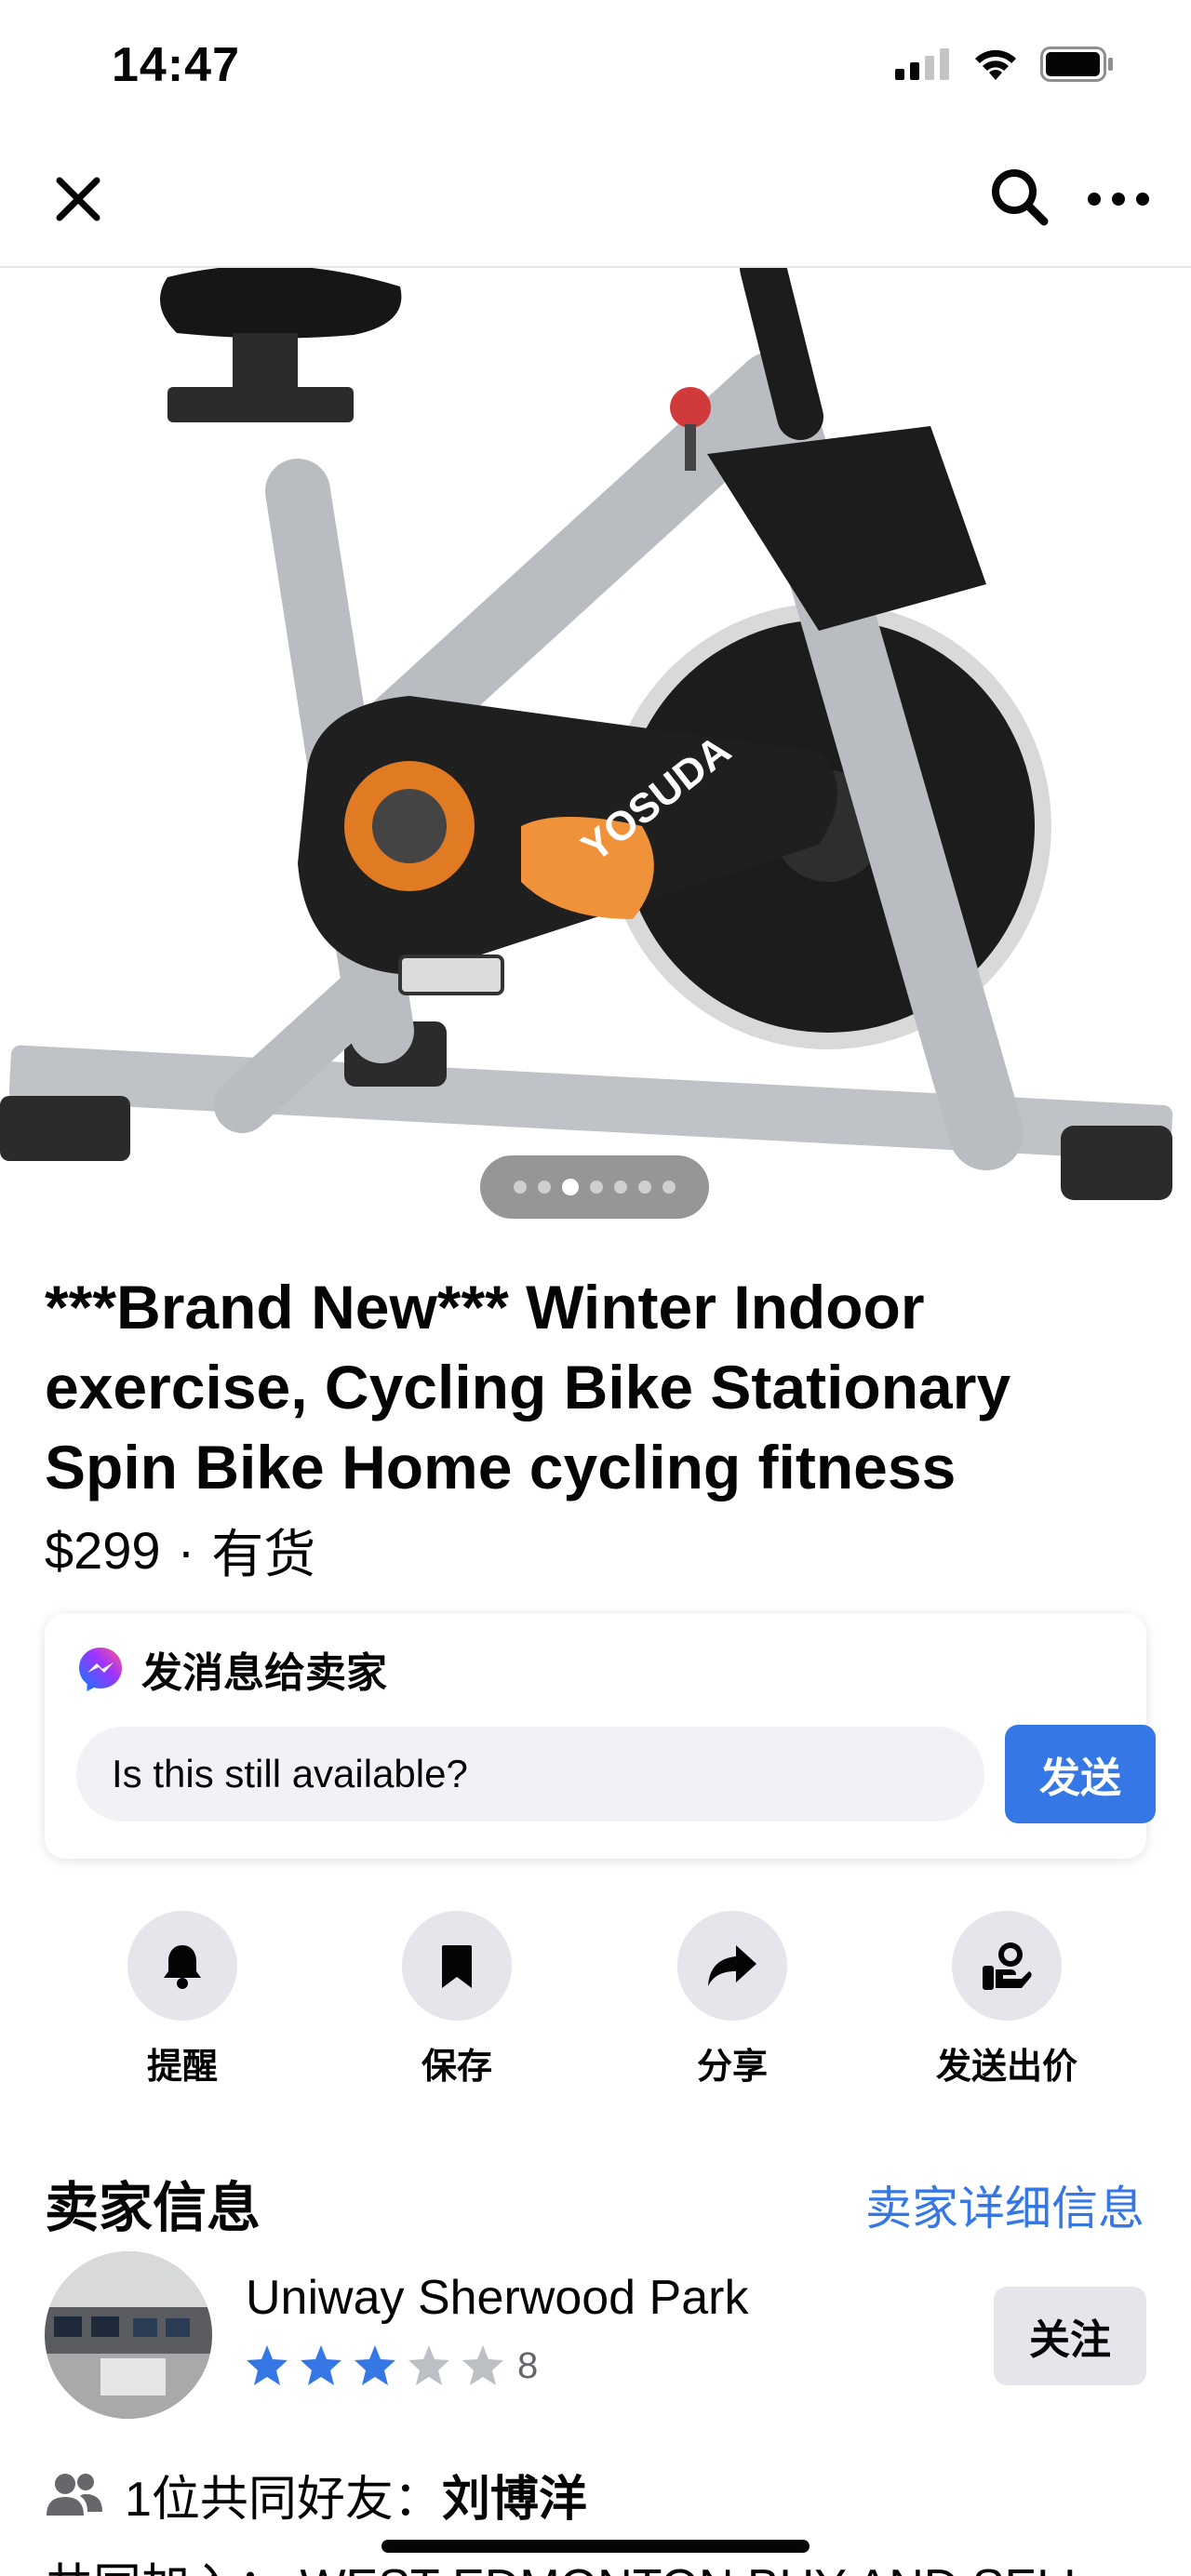 This screenshot has height=2576, width=1191. I want to click on follow-button: 关注, so click(1070, 2336).